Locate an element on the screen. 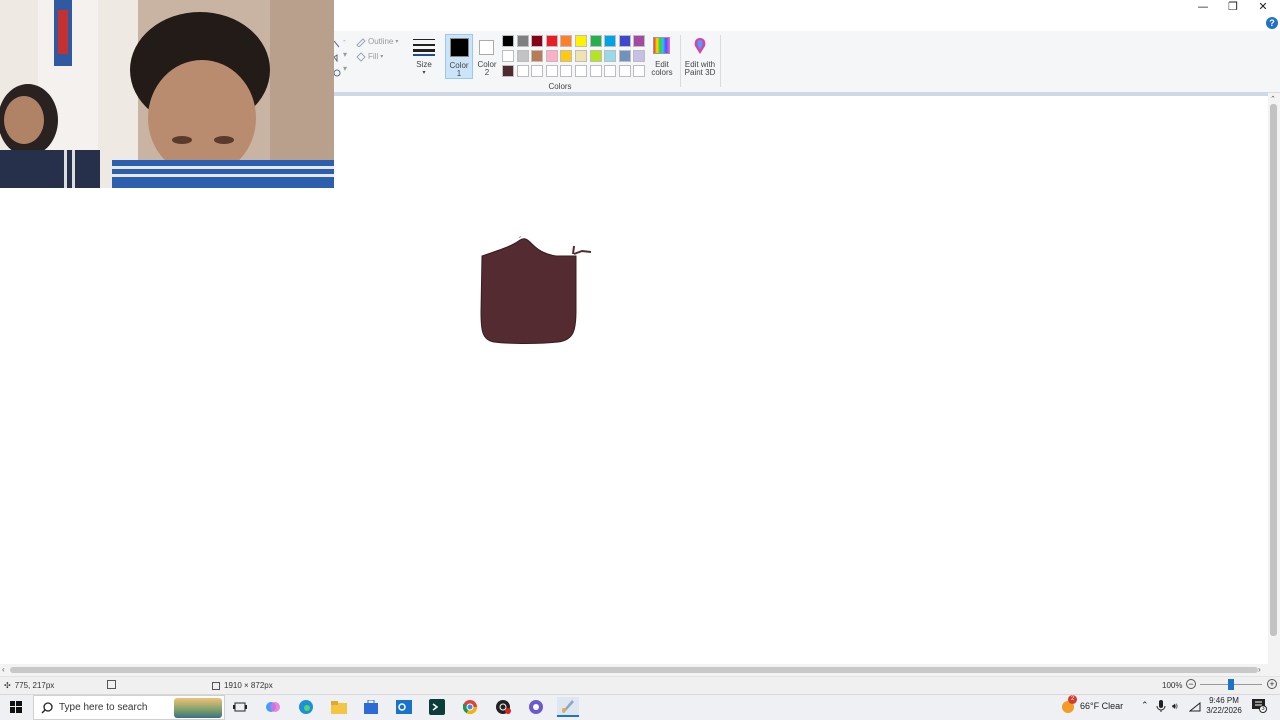 This screenshot has width=1280, height=720. weather-text: 66°F Clear is located at coordinates (1101, 706).